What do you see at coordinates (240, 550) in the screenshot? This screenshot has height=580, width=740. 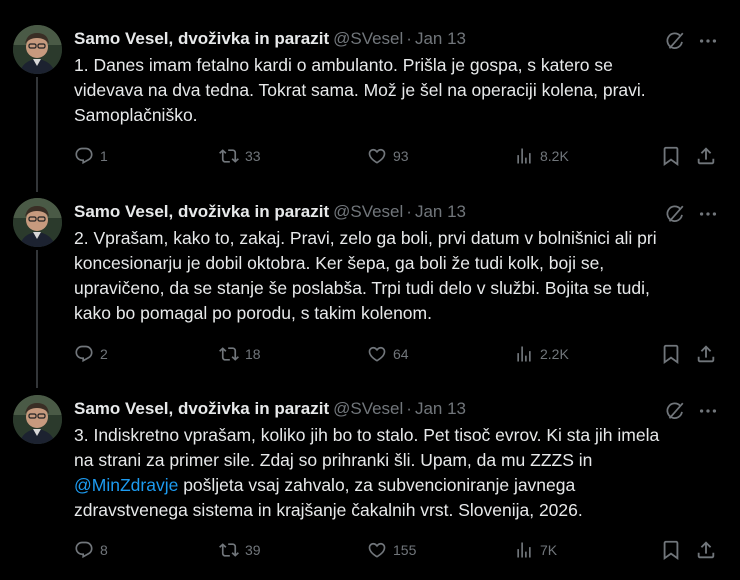 I see `repost-button: 39` at bounding box center [240, 550].